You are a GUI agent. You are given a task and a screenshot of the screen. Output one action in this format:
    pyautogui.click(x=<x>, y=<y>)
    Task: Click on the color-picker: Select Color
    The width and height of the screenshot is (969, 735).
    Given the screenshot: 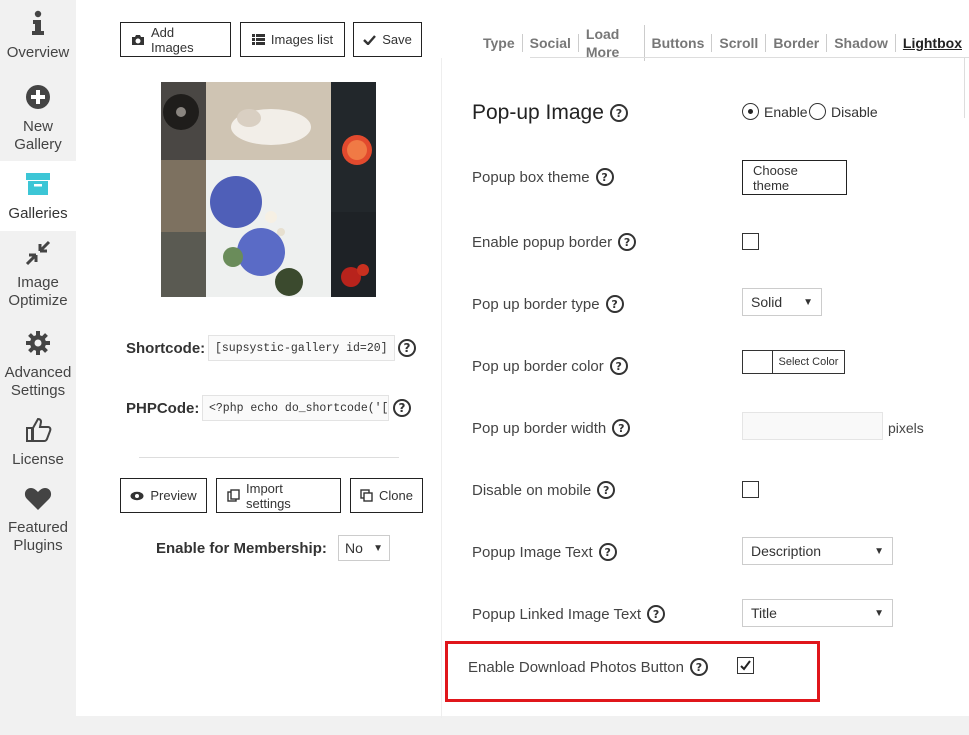 What is the action you would take?
    pyautogui.click(x=793, y=362)
    